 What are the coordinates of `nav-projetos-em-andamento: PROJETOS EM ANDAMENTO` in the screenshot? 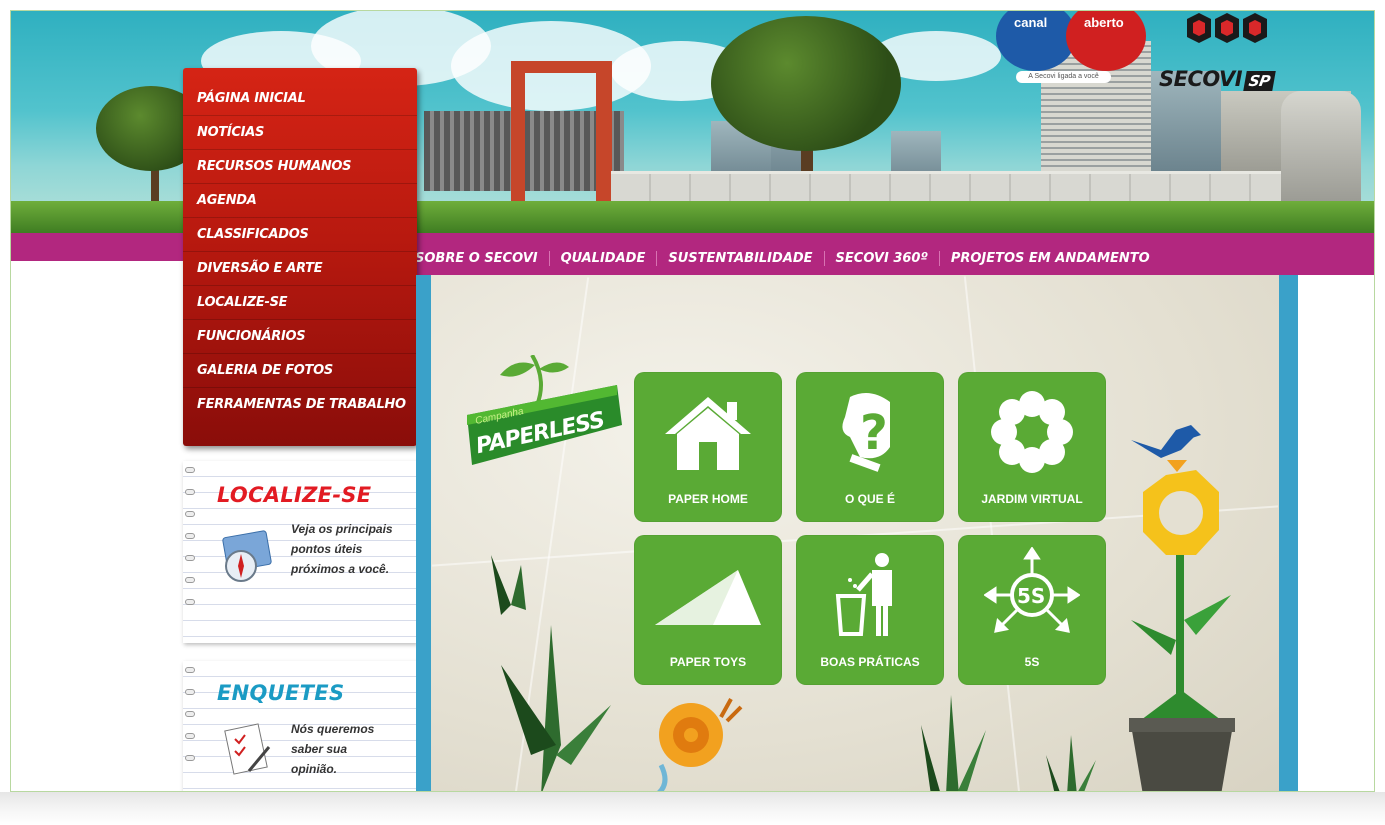 It's located at (1050, 258).